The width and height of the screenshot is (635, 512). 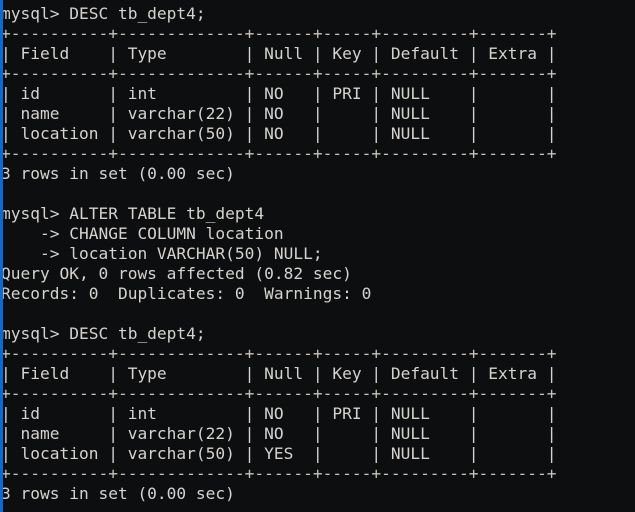 What do you see at coordinates (279, 113) in the screenshot?
I see `terminal-line-l06: | name | varchar(22) | NO | | NULL | |` at bounding box center [279, 113].